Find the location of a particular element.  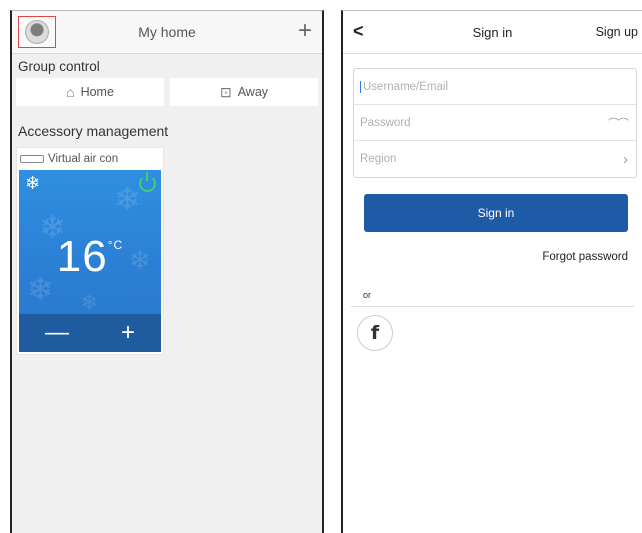

temperature-controls: — + is located at coordinates (90, 333).